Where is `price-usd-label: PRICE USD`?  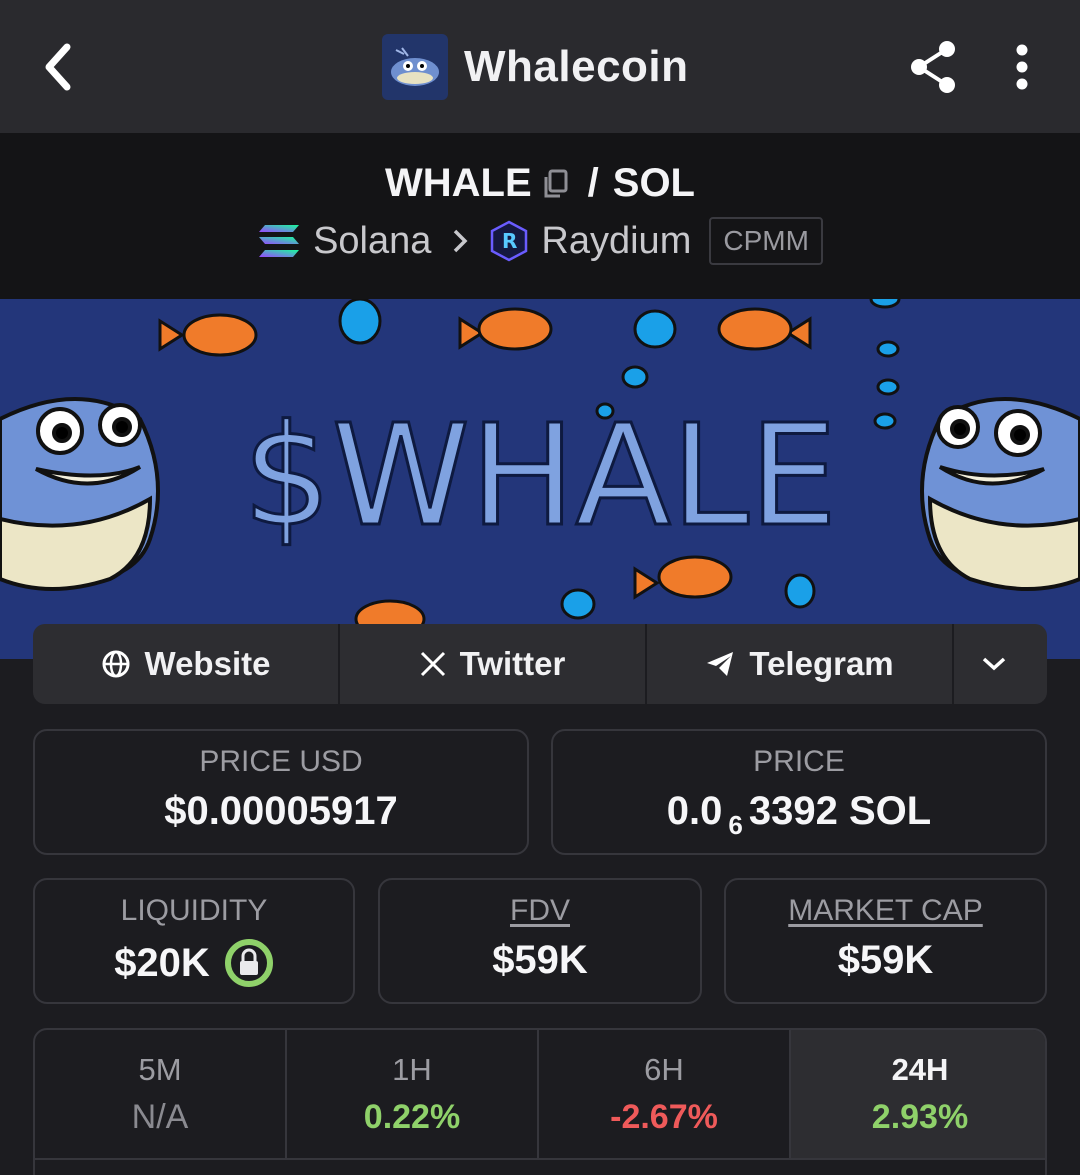
price-usd-label: PRICE USD is located at coordinates (281, 761).